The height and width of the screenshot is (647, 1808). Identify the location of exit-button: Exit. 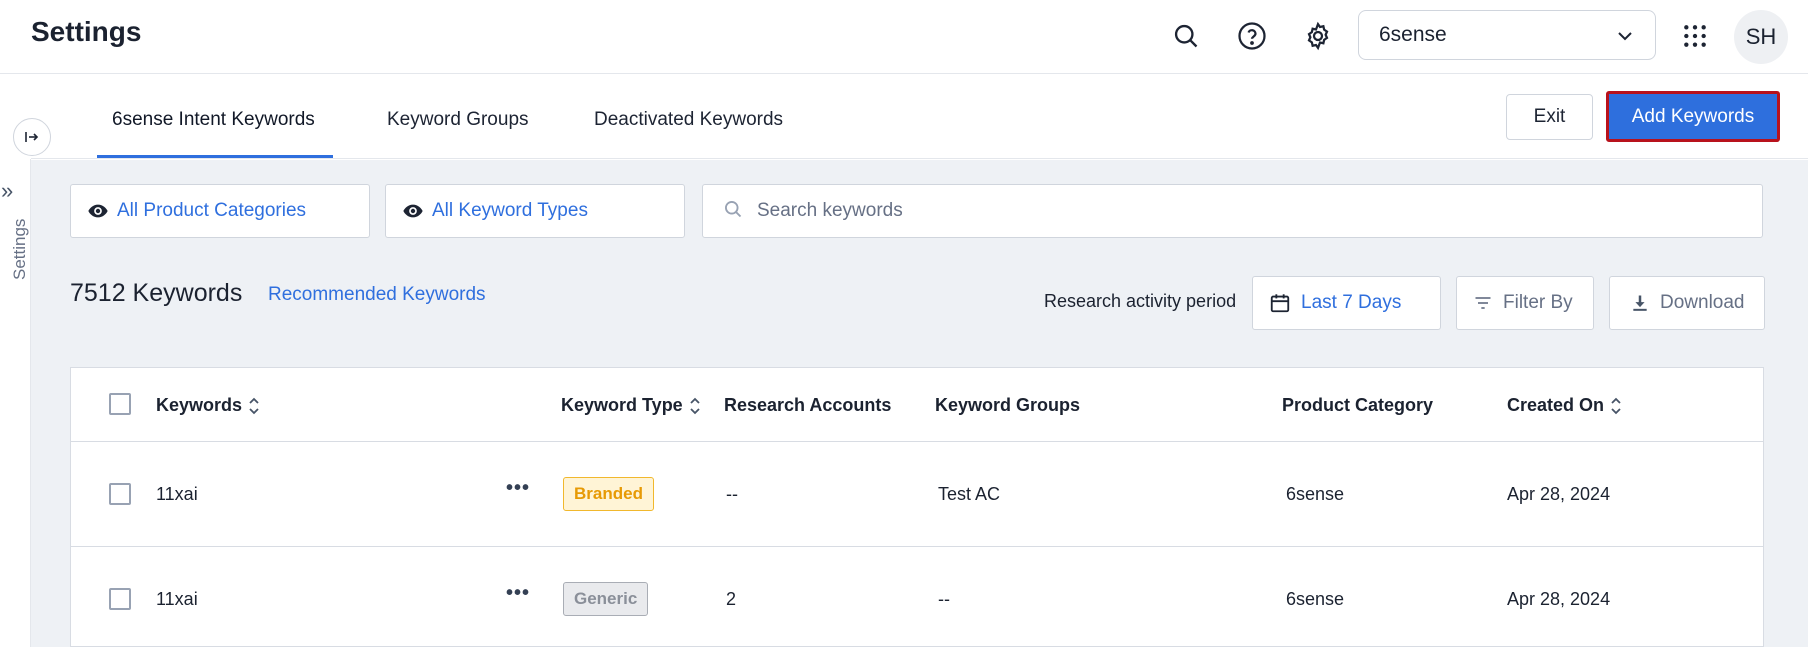
(1549, 117).